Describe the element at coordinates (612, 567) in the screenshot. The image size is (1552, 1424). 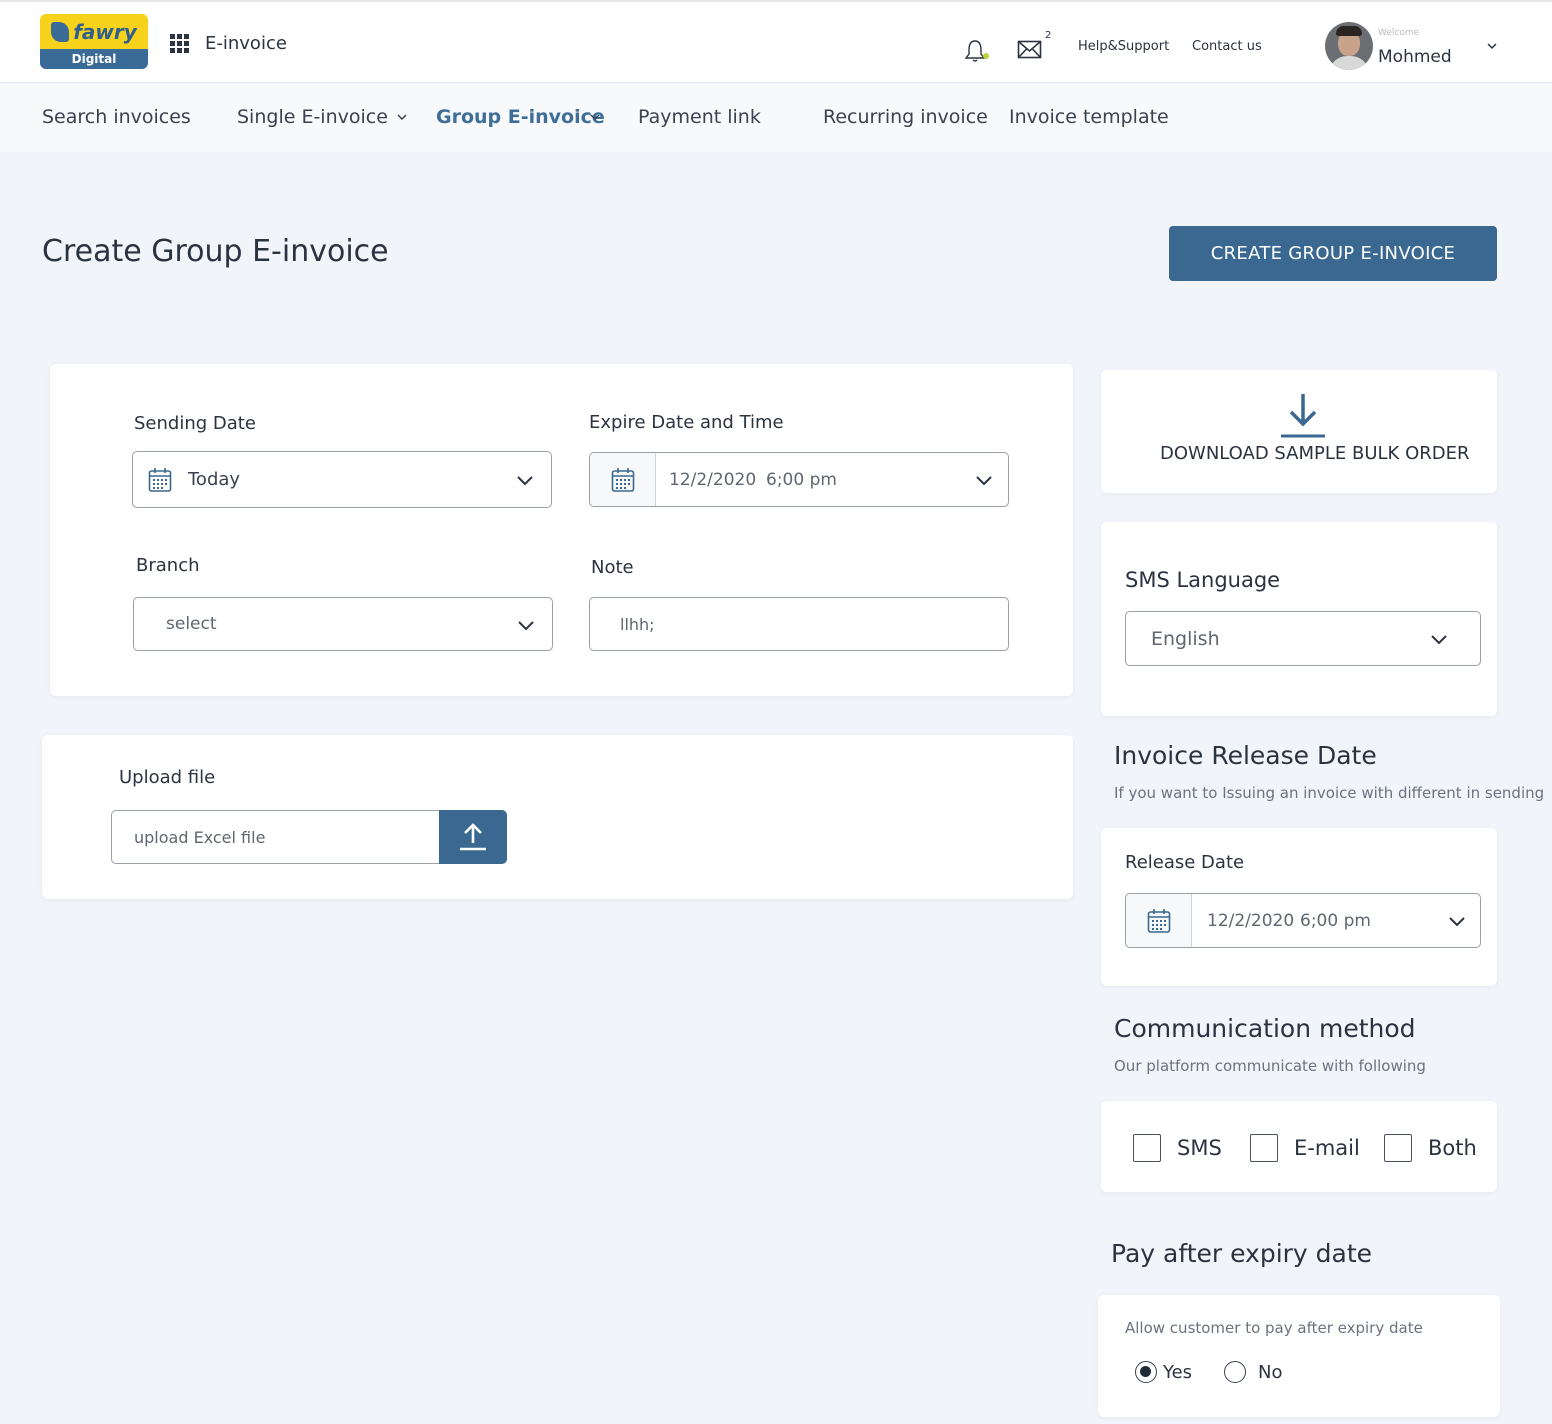
I see `note-label: Note` at that location.